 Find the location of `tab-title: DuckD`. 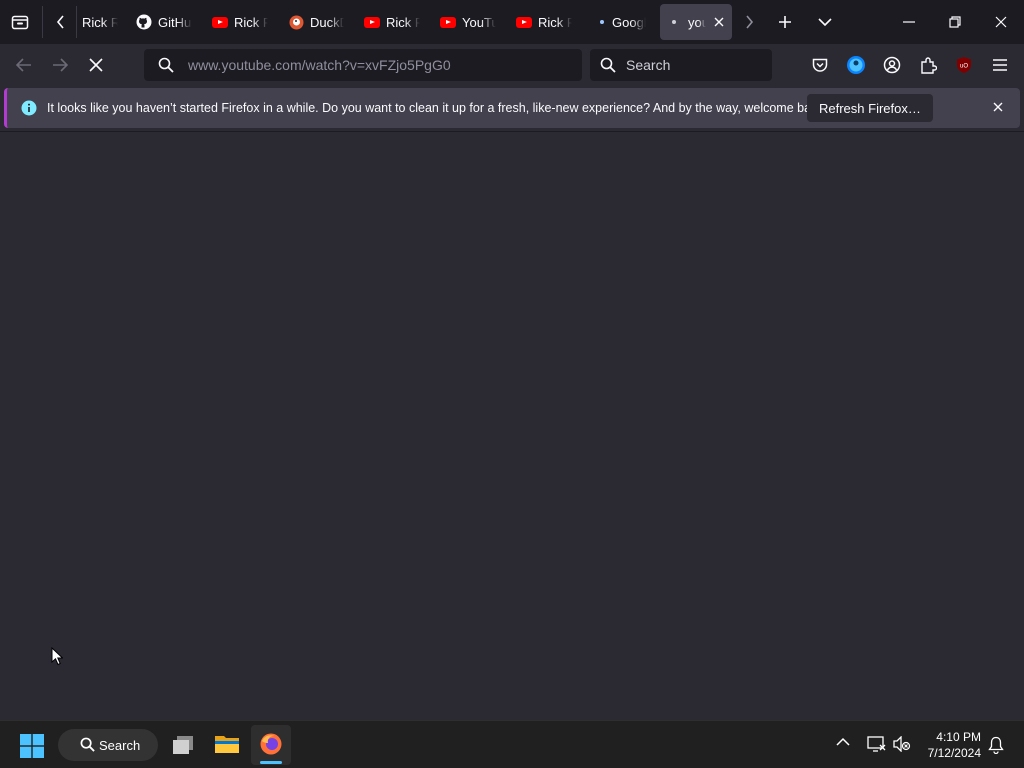

tab-title: DuckD is located at coordinates (327, 22).